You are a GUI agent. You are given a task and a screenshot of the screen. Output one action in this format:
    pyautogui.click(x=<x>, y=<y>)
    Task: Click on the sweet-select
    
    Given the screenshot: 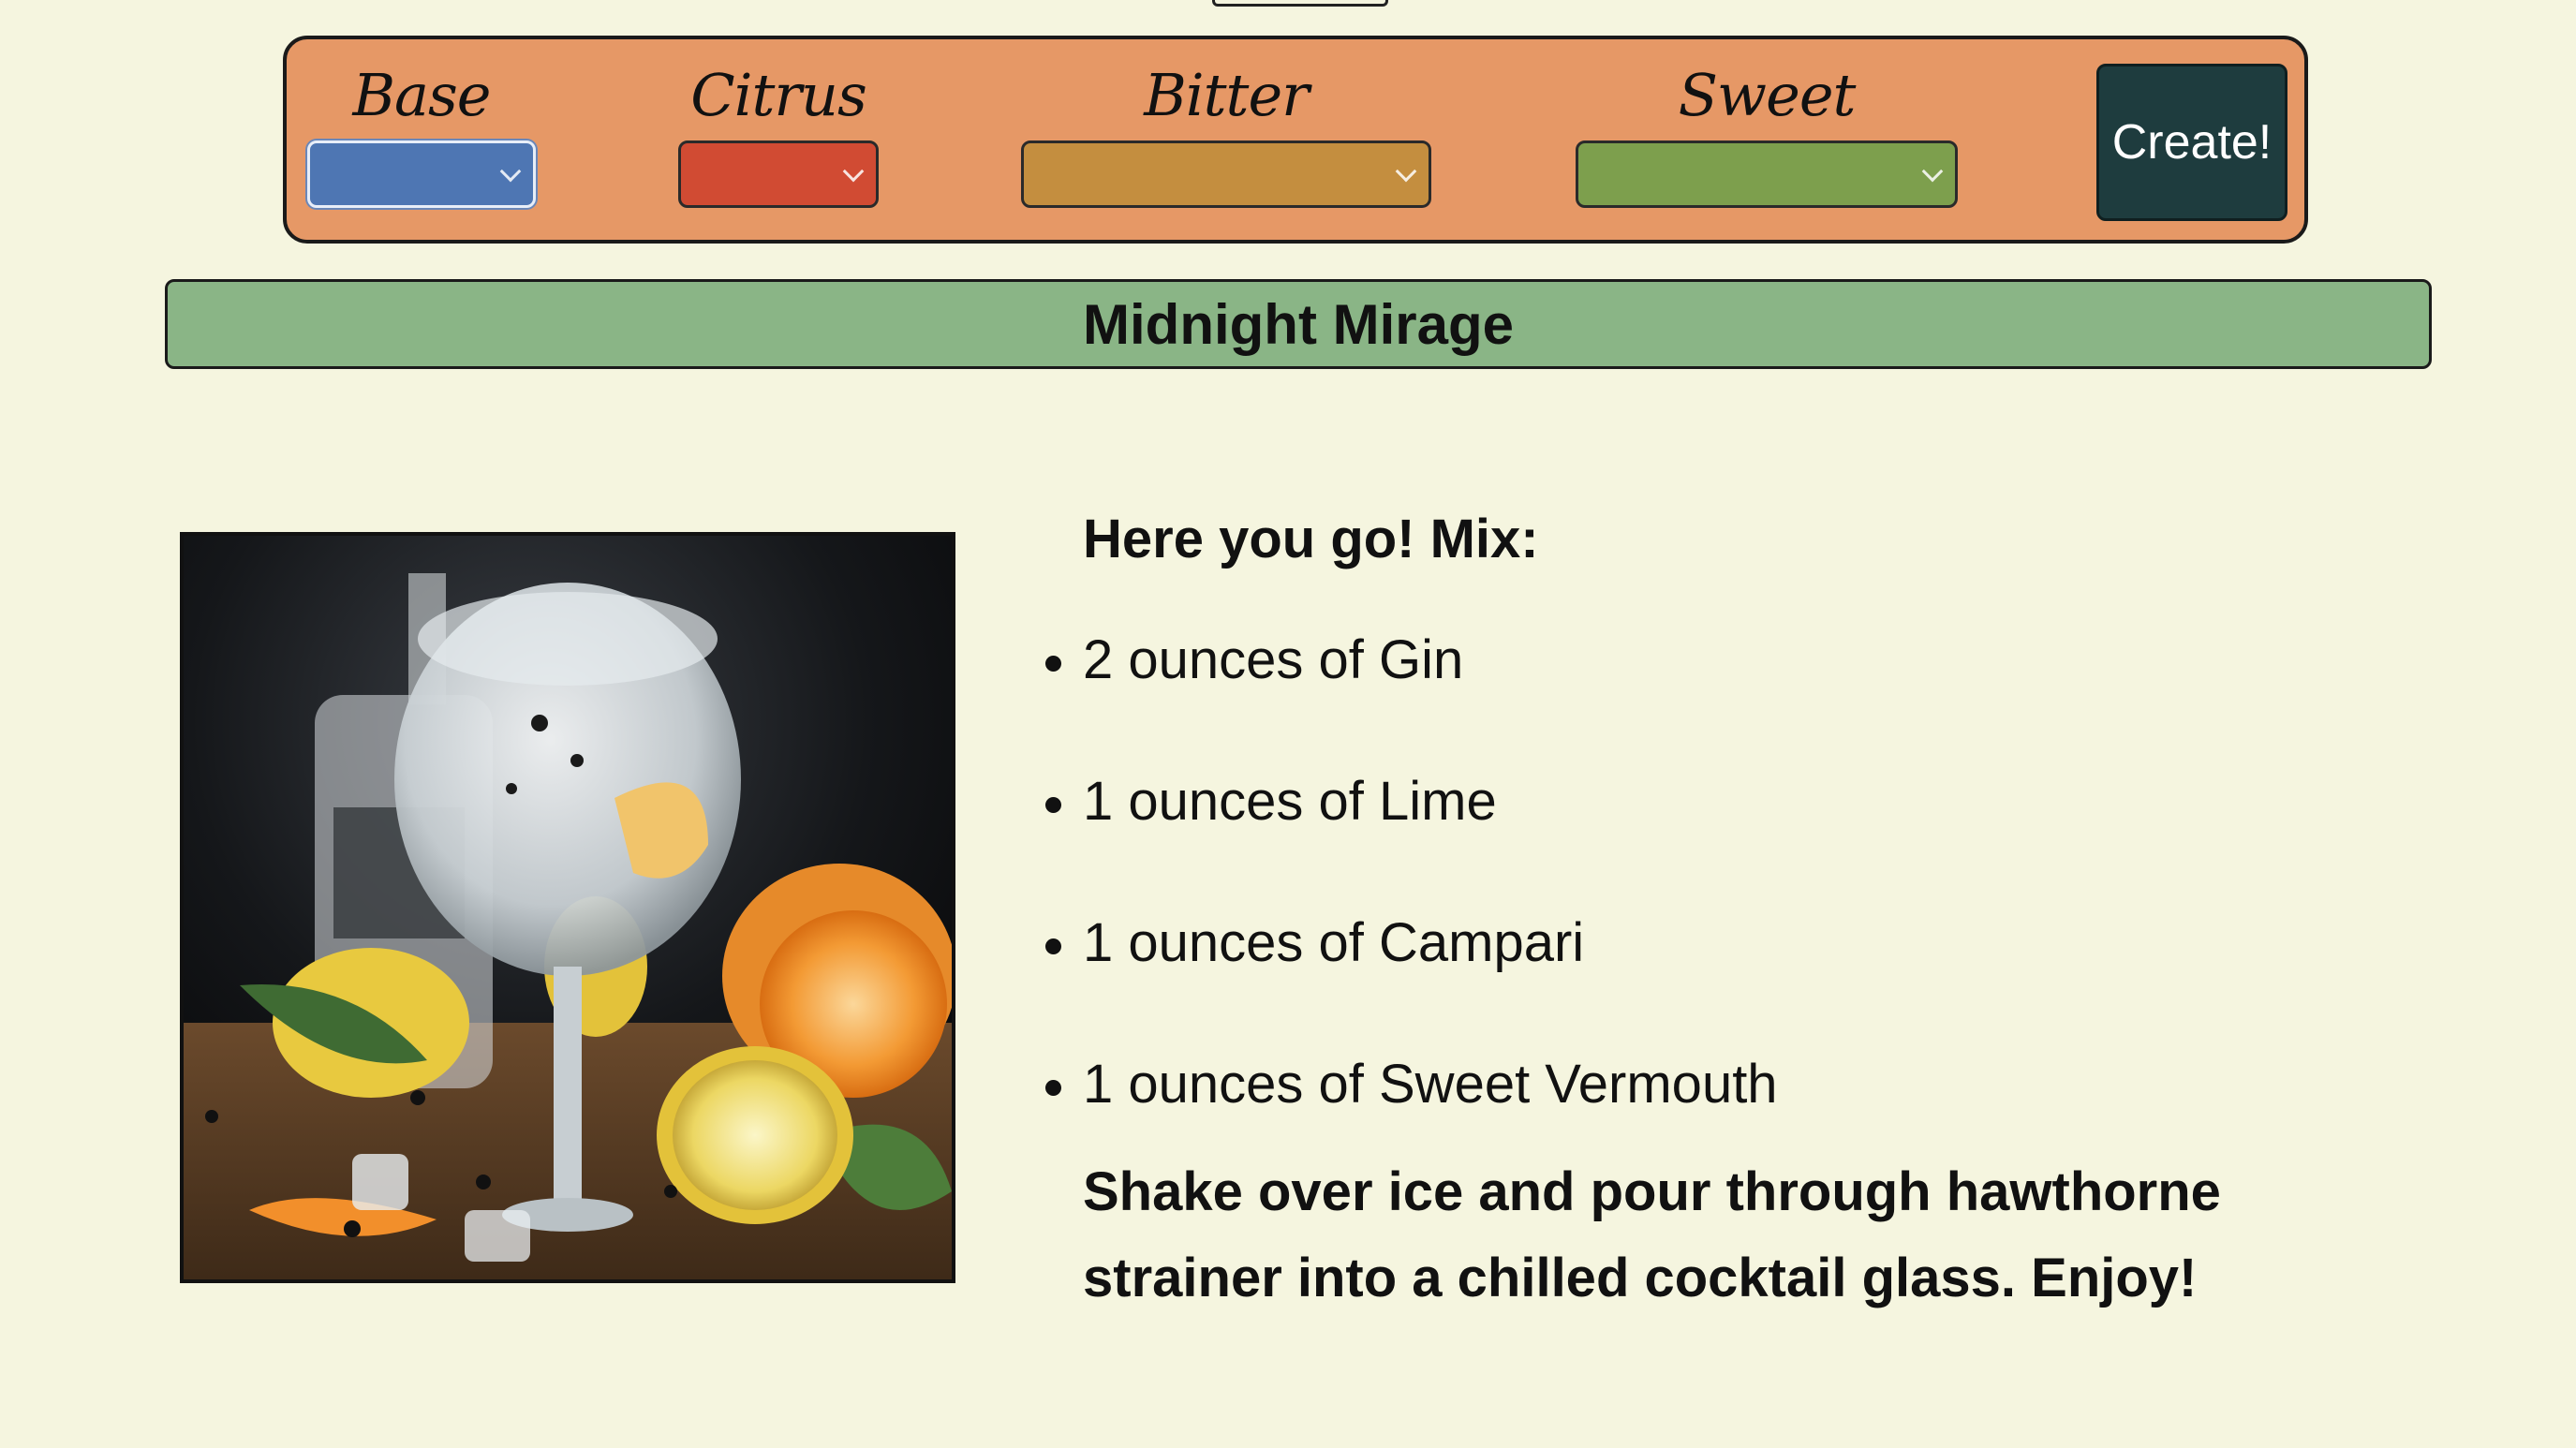 What is the action you would take?
    pyautogui.click(x=1767, y=174)
    